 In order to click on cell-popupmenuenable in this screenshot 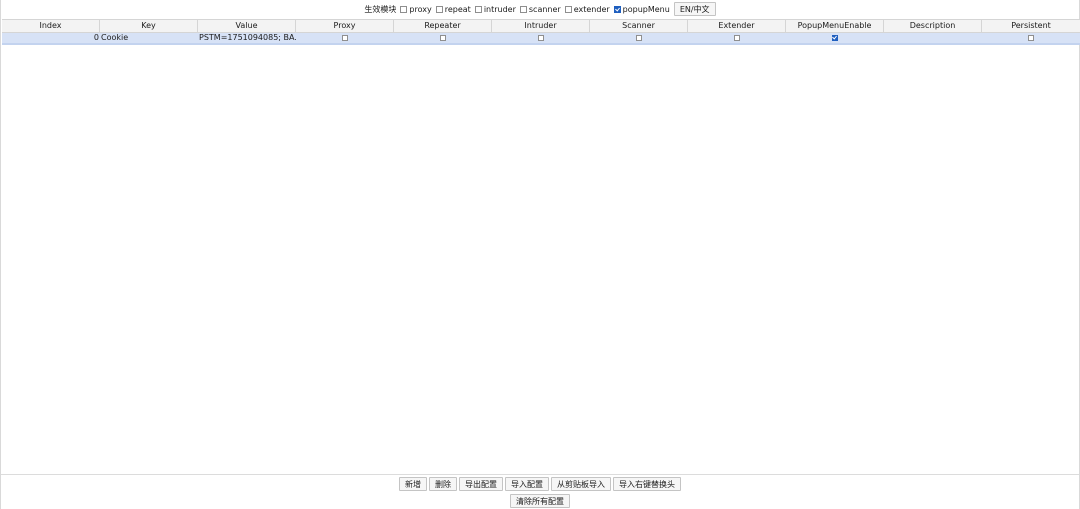, I will do `click(835, 38)`.